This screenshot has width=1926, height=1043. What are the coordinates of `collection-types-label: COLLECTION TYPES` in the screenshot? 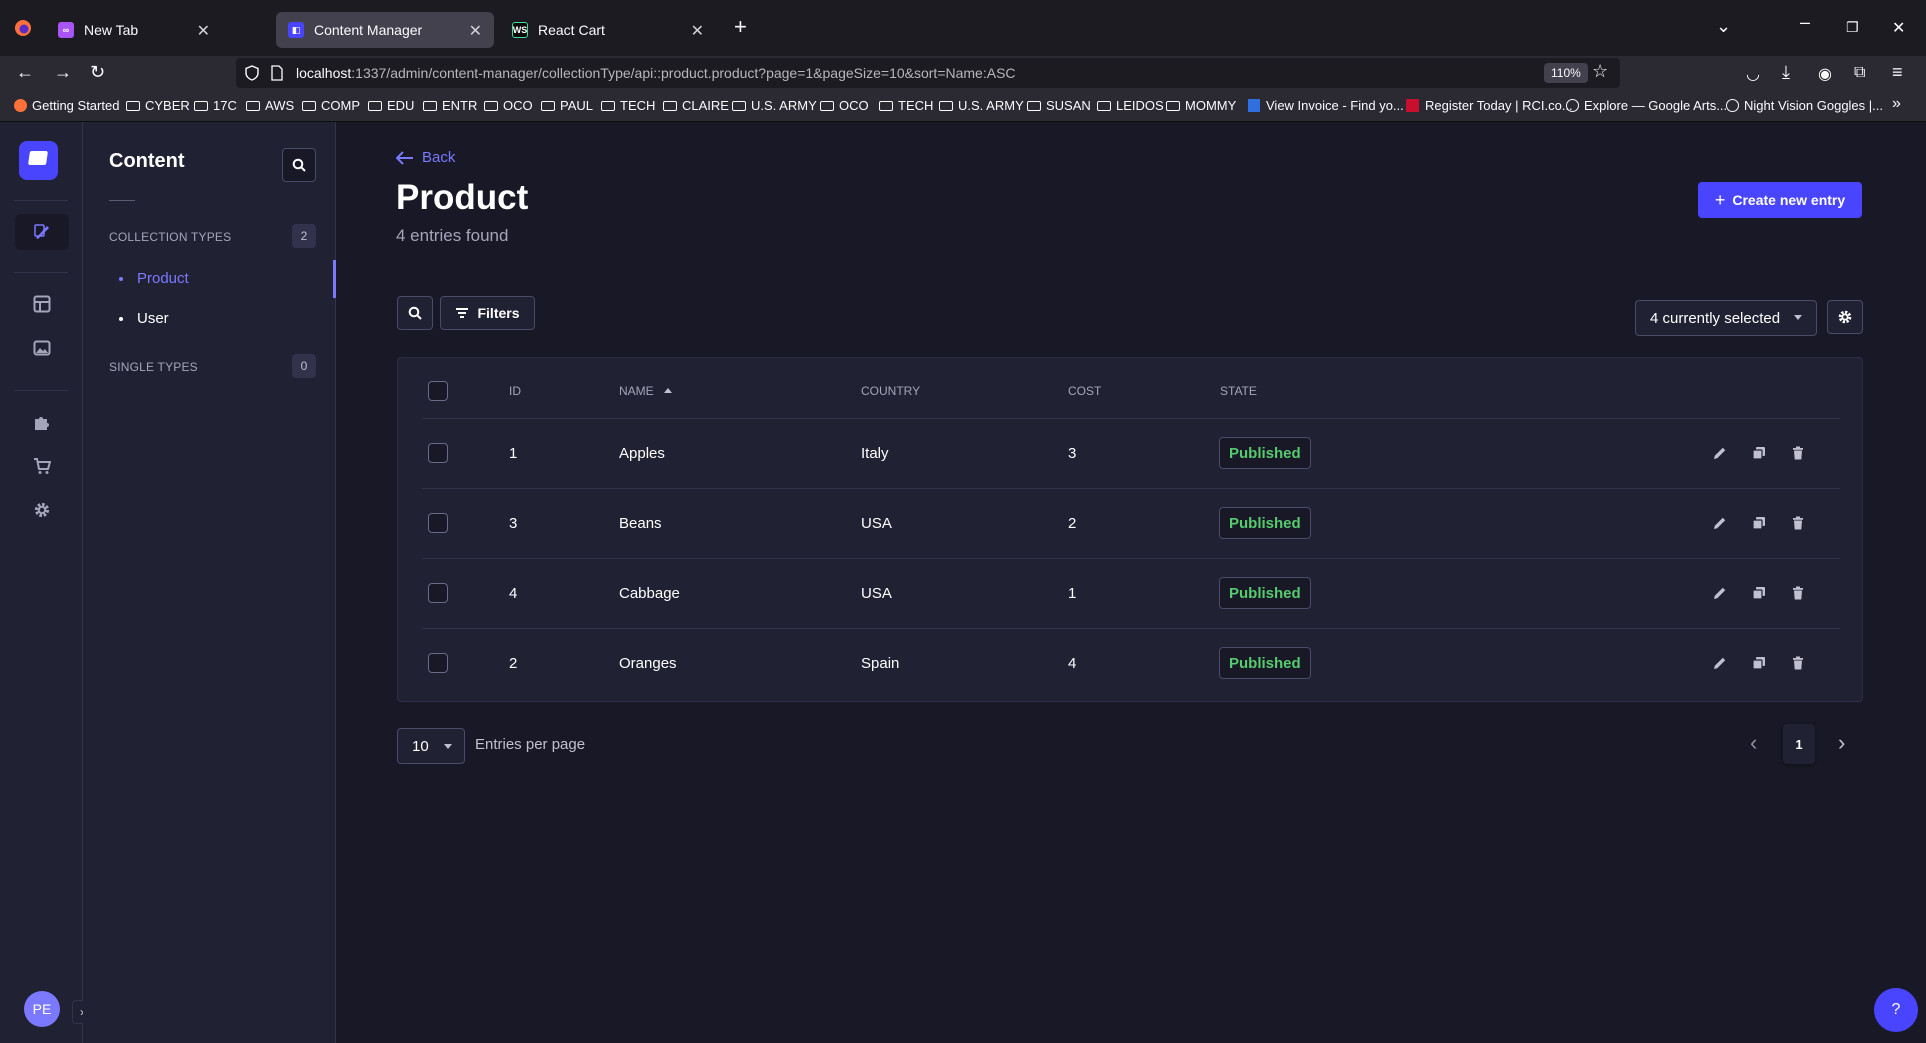 It's located at (170, 237).